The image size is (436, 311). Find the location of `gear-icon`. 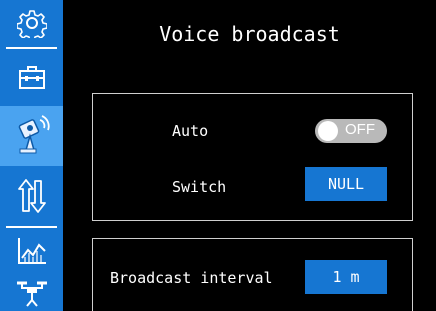

gear-icon is located at coordinates (31, 24).